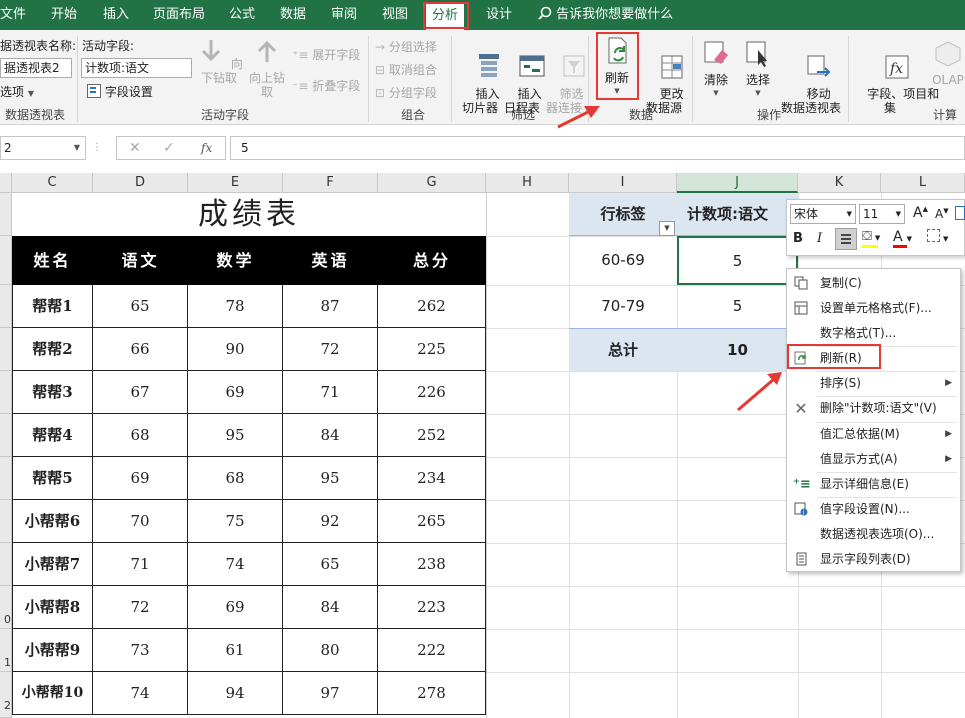 This screenshot has height=718, width=965. Describe the element at coordinates (669, 259) in the screenshot. I see `annotation-arrows` at that location.